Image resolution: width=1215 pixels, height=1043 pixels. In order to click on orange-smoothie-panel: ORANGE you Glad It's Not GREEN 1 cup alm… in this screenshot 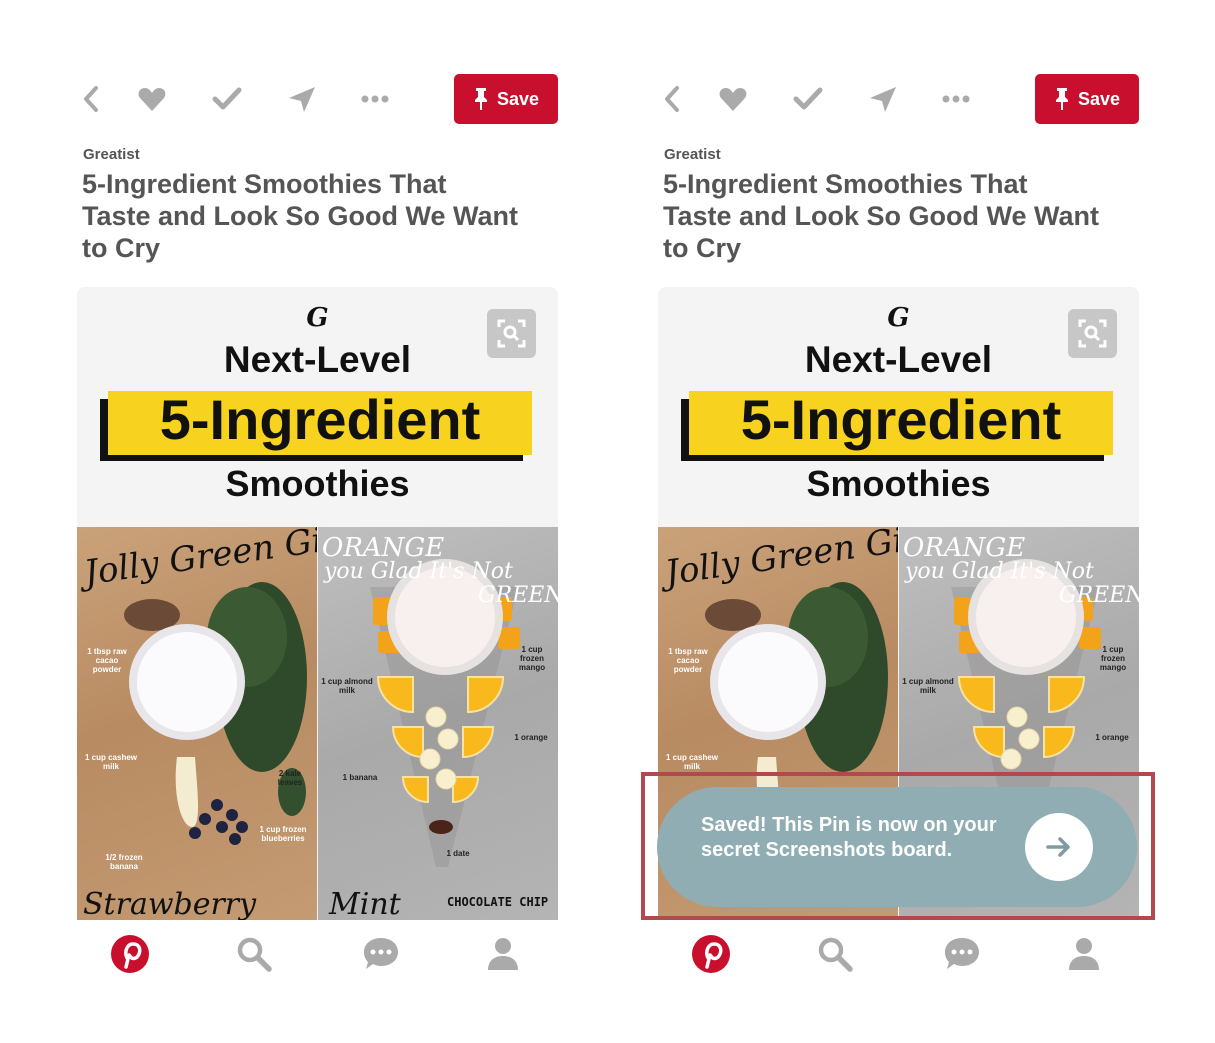, I will do `click(438, 723)`.